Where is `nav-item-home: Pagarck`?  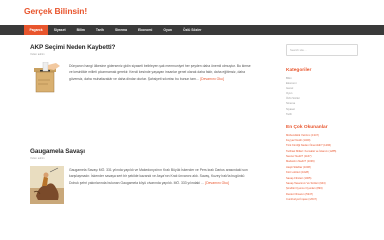
nav-item-home: Pagarck is located at coordinates (36, 30).